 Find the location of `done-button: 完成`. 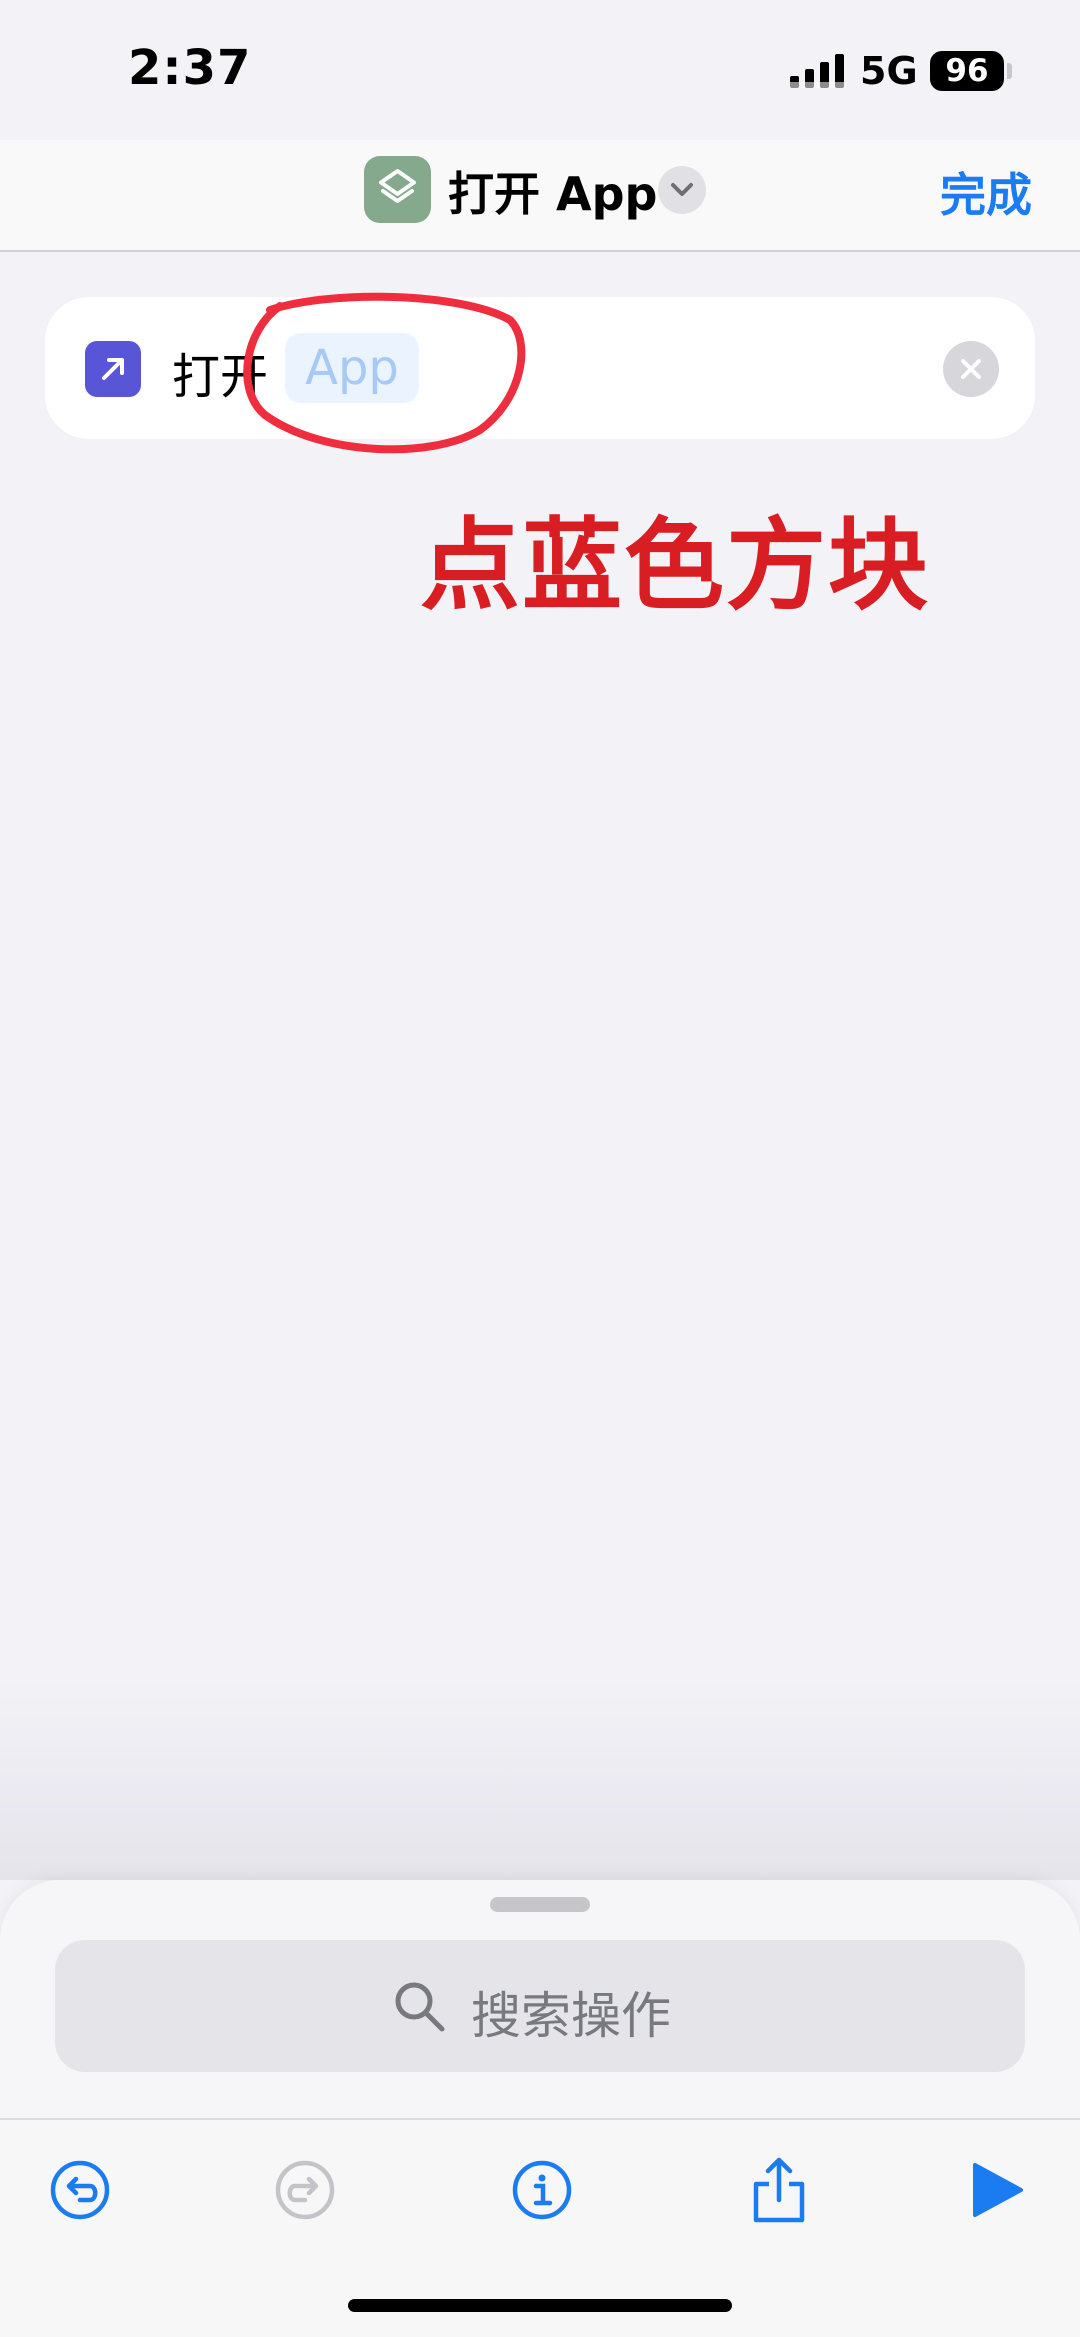

done-button: 完成 is located at coordinates (986, 192).